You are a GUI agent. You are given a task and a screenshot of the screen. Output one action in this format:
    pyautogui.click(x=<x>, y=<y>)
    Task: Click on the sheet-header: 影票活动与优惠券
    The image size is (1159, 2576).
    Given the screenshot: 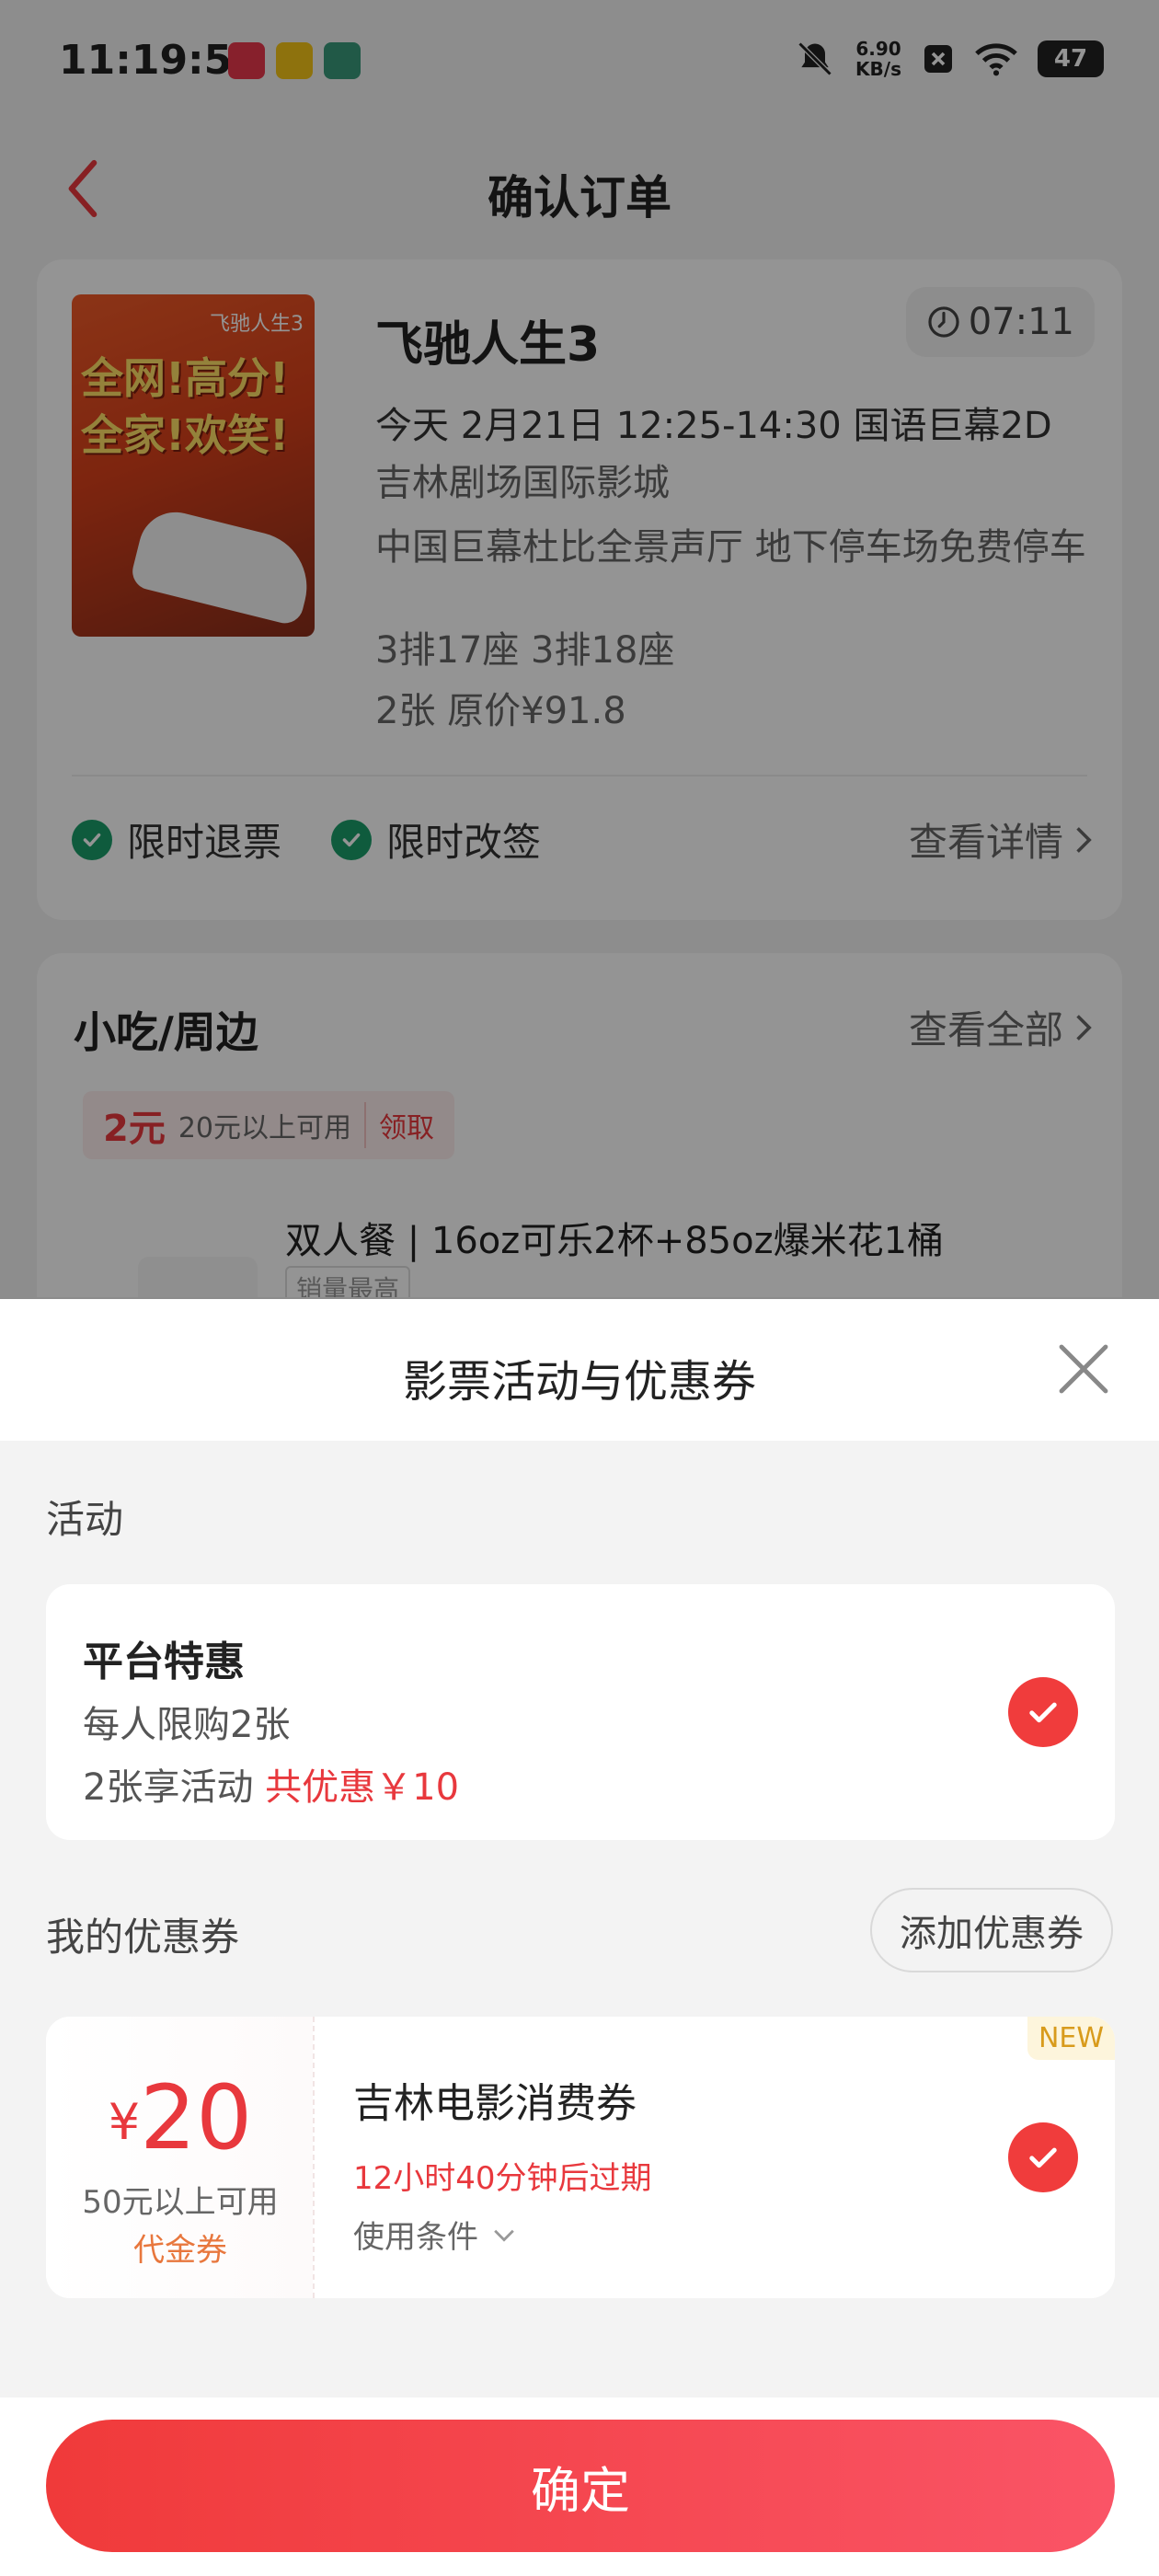 What is the action you would take?
    pyautogui.click(x=579, y=1370)
    